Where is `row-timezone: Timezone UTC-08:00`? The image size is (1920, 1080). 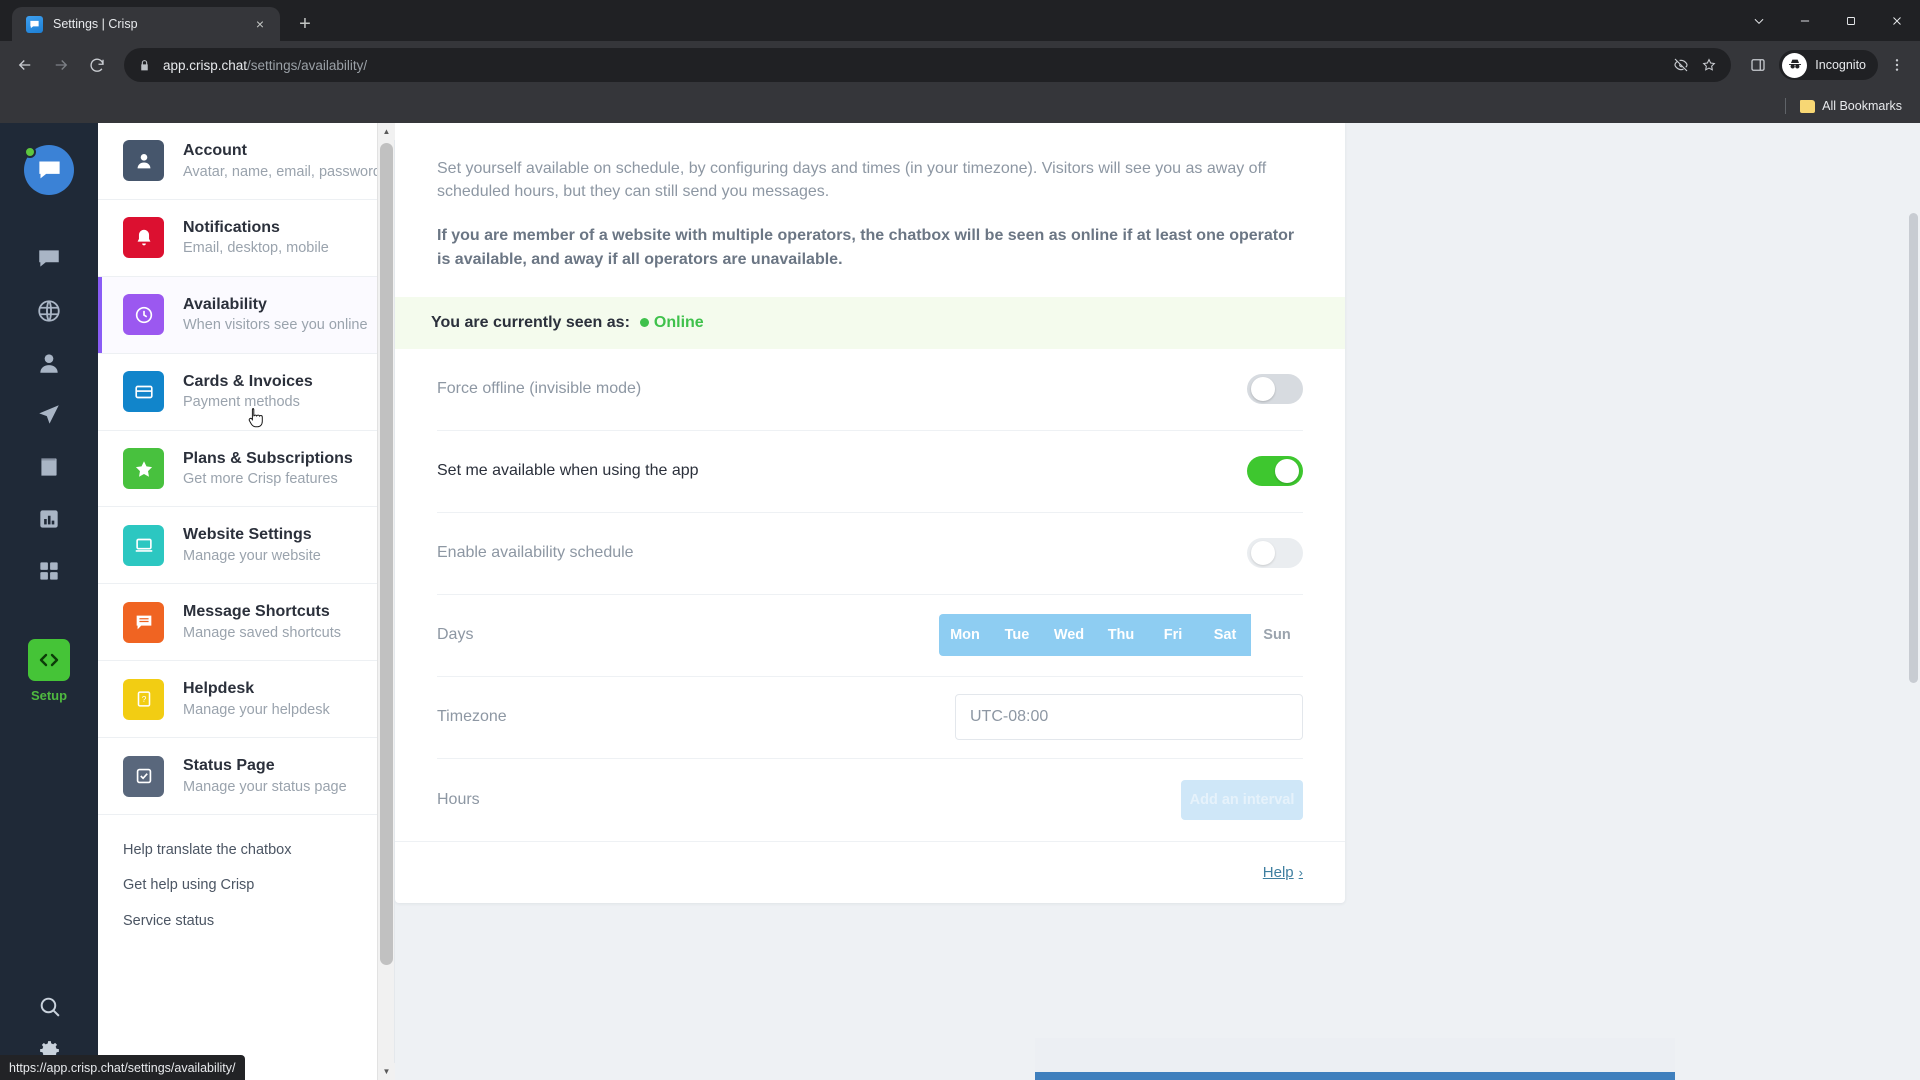 row-timezone: Timezone UTC-08:00 is located at coordinates (870, 718).